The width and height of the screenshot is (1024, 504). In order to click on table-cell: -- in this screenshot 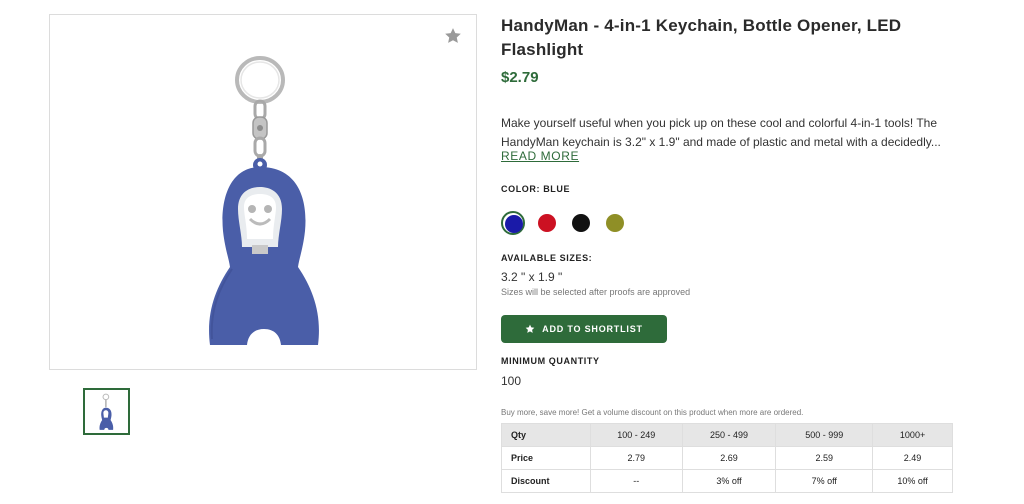, I will do `click(636, 481)`.